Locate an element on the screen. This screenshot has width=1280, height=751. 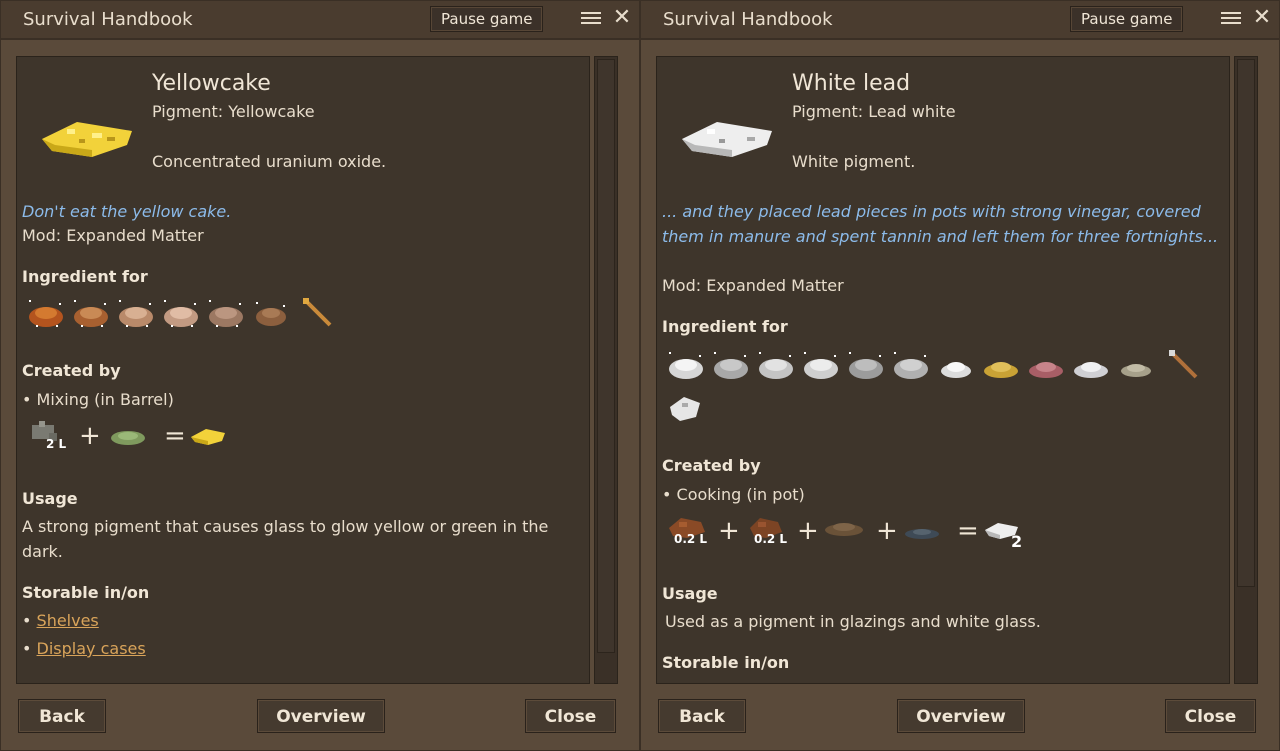
item-pigment: Pigment: Yellowcake is located at coordinates (233, 111).